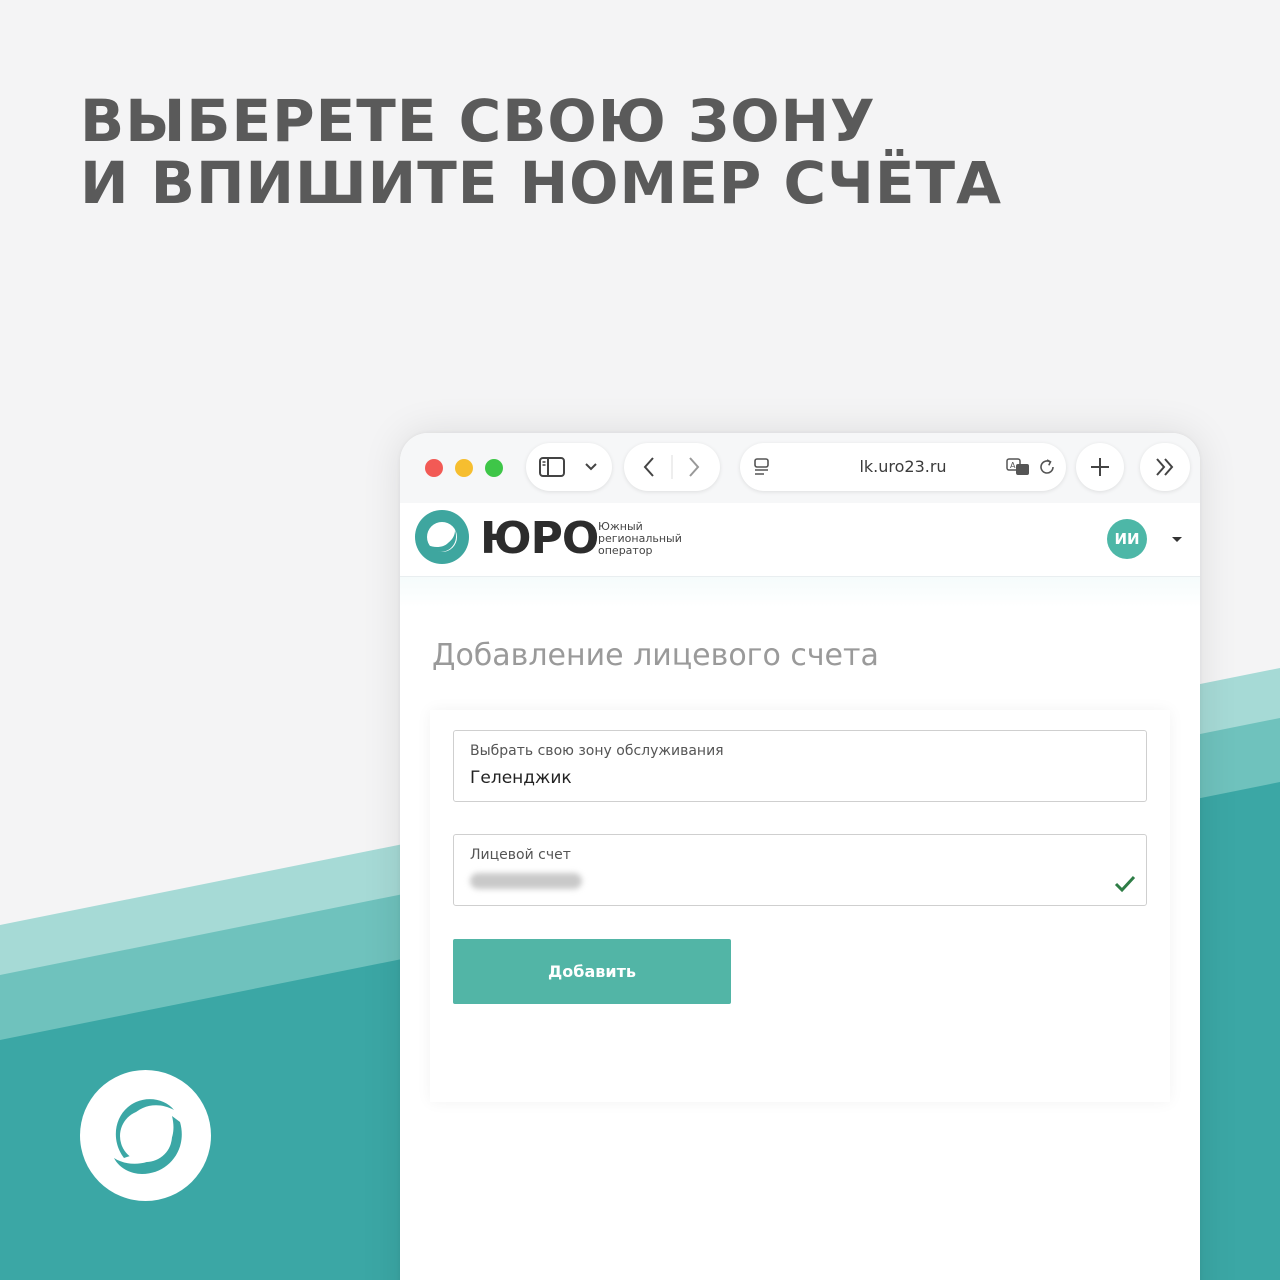 This screenshot has height=1280, width=1280. What do you see at coordinates (655, 655) in the screenshot?
I see `page-title: Добавление лицевого счета` at bounding box center [655, 655].